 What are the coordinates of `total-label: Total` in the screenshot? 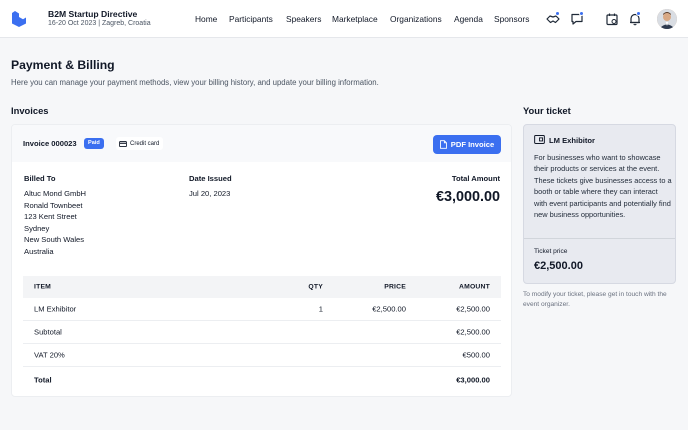 It's located at (43, 379).